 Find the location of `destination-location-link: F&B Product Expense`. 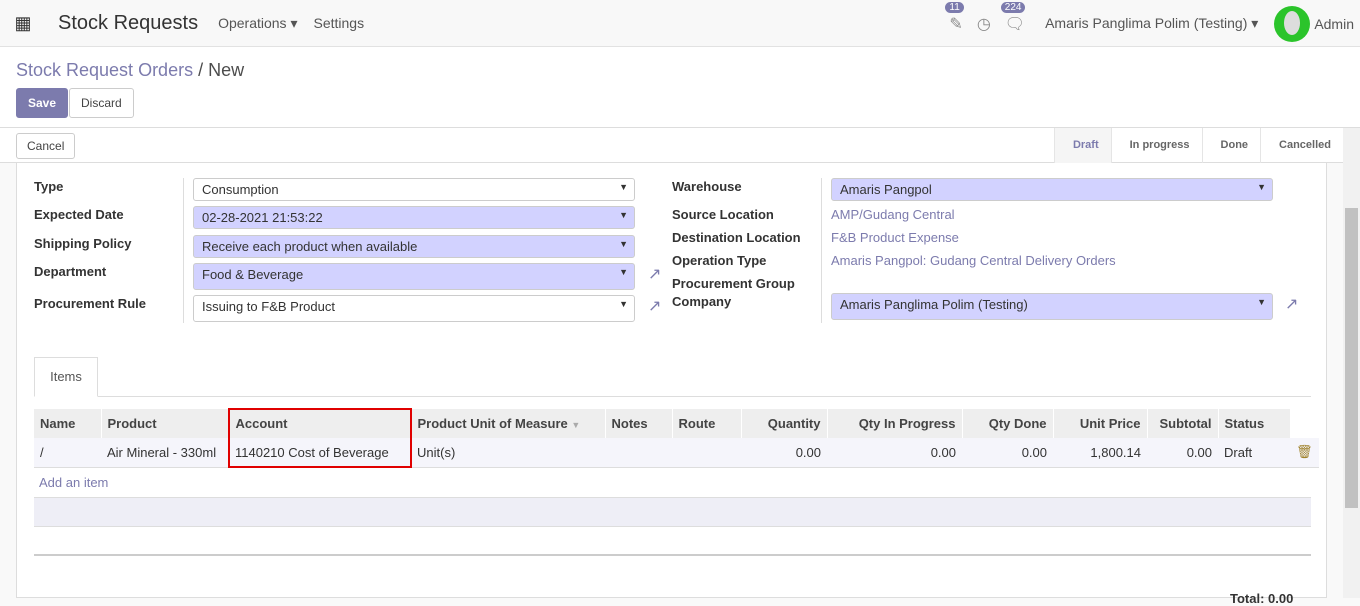

destination-location-link: F&B Product Expense is located at coordinates (895, 237).